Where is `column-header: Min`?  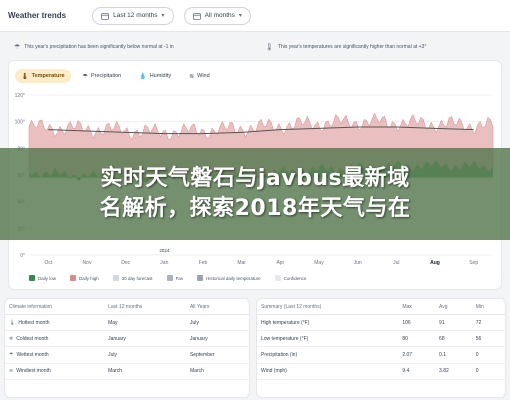 column-header: Min is located at coordinates (488, 307).